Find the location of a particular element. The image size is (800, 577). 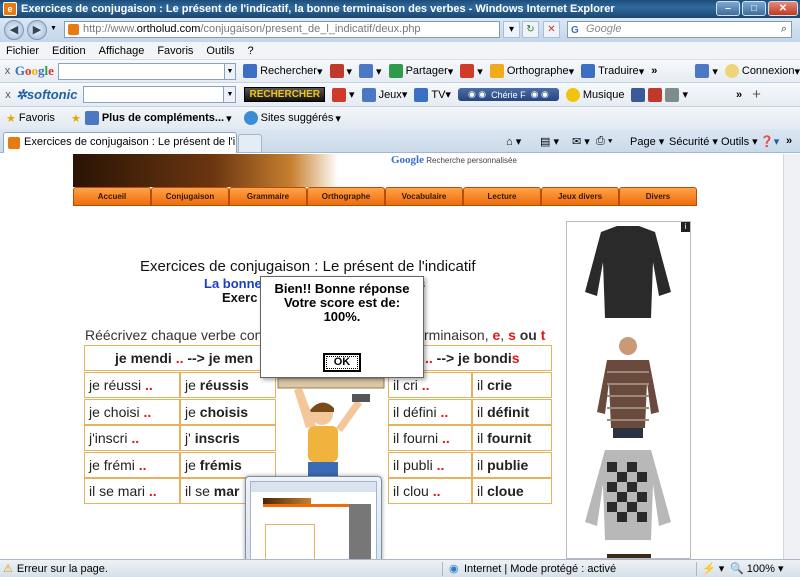

menu-favoris: Favoris is located at coordinates (175, 51).